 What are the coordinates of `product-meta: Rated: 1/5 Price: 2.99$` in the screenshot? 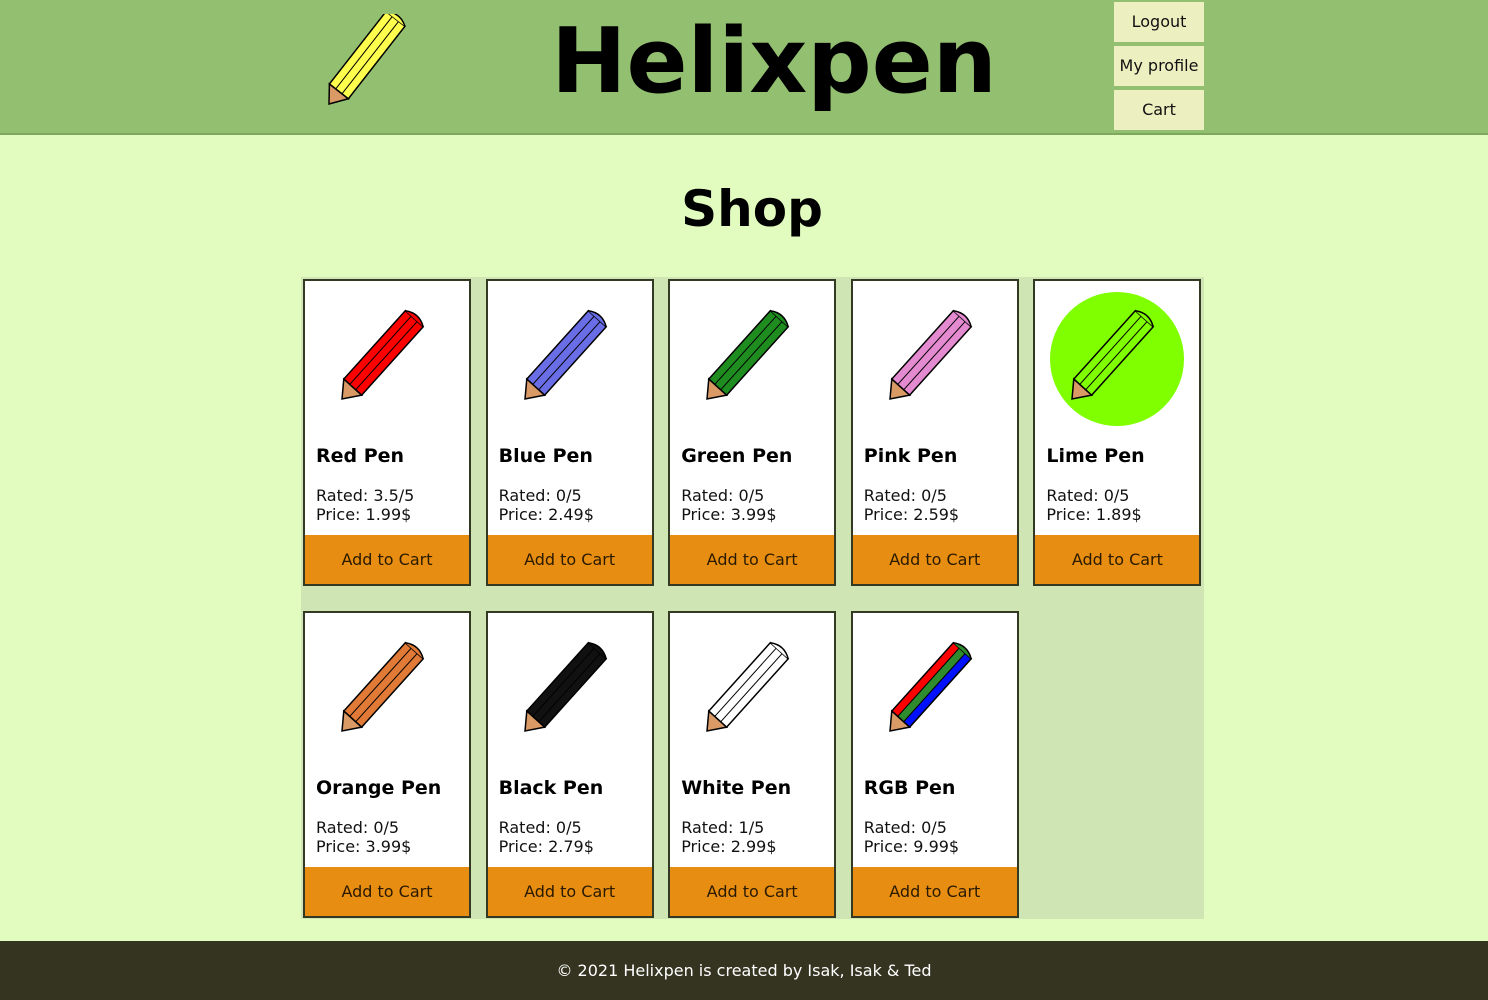 It's located at (728, 837).